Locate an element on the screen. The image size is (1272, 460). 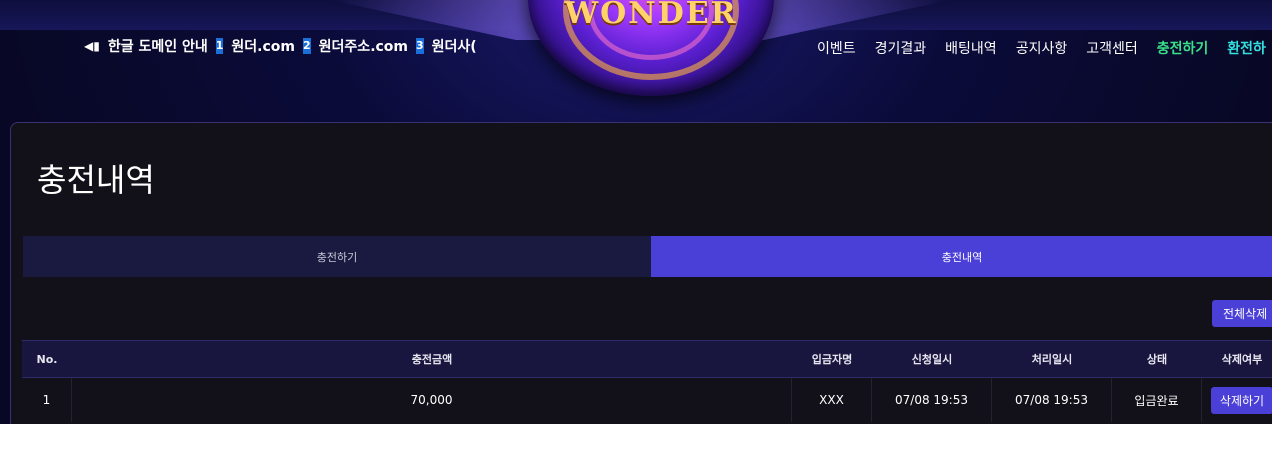
notice-number-badge: 1 is located at coordinates (219, 46).